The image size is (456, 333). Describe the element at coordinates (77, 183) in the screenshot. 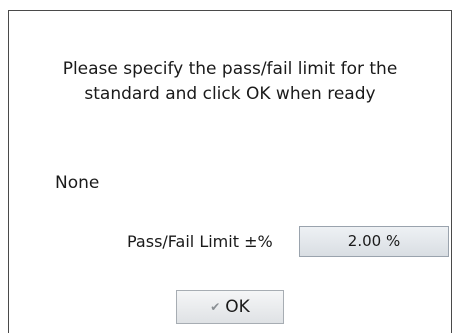

I see `standard-name-label: None` at that location.